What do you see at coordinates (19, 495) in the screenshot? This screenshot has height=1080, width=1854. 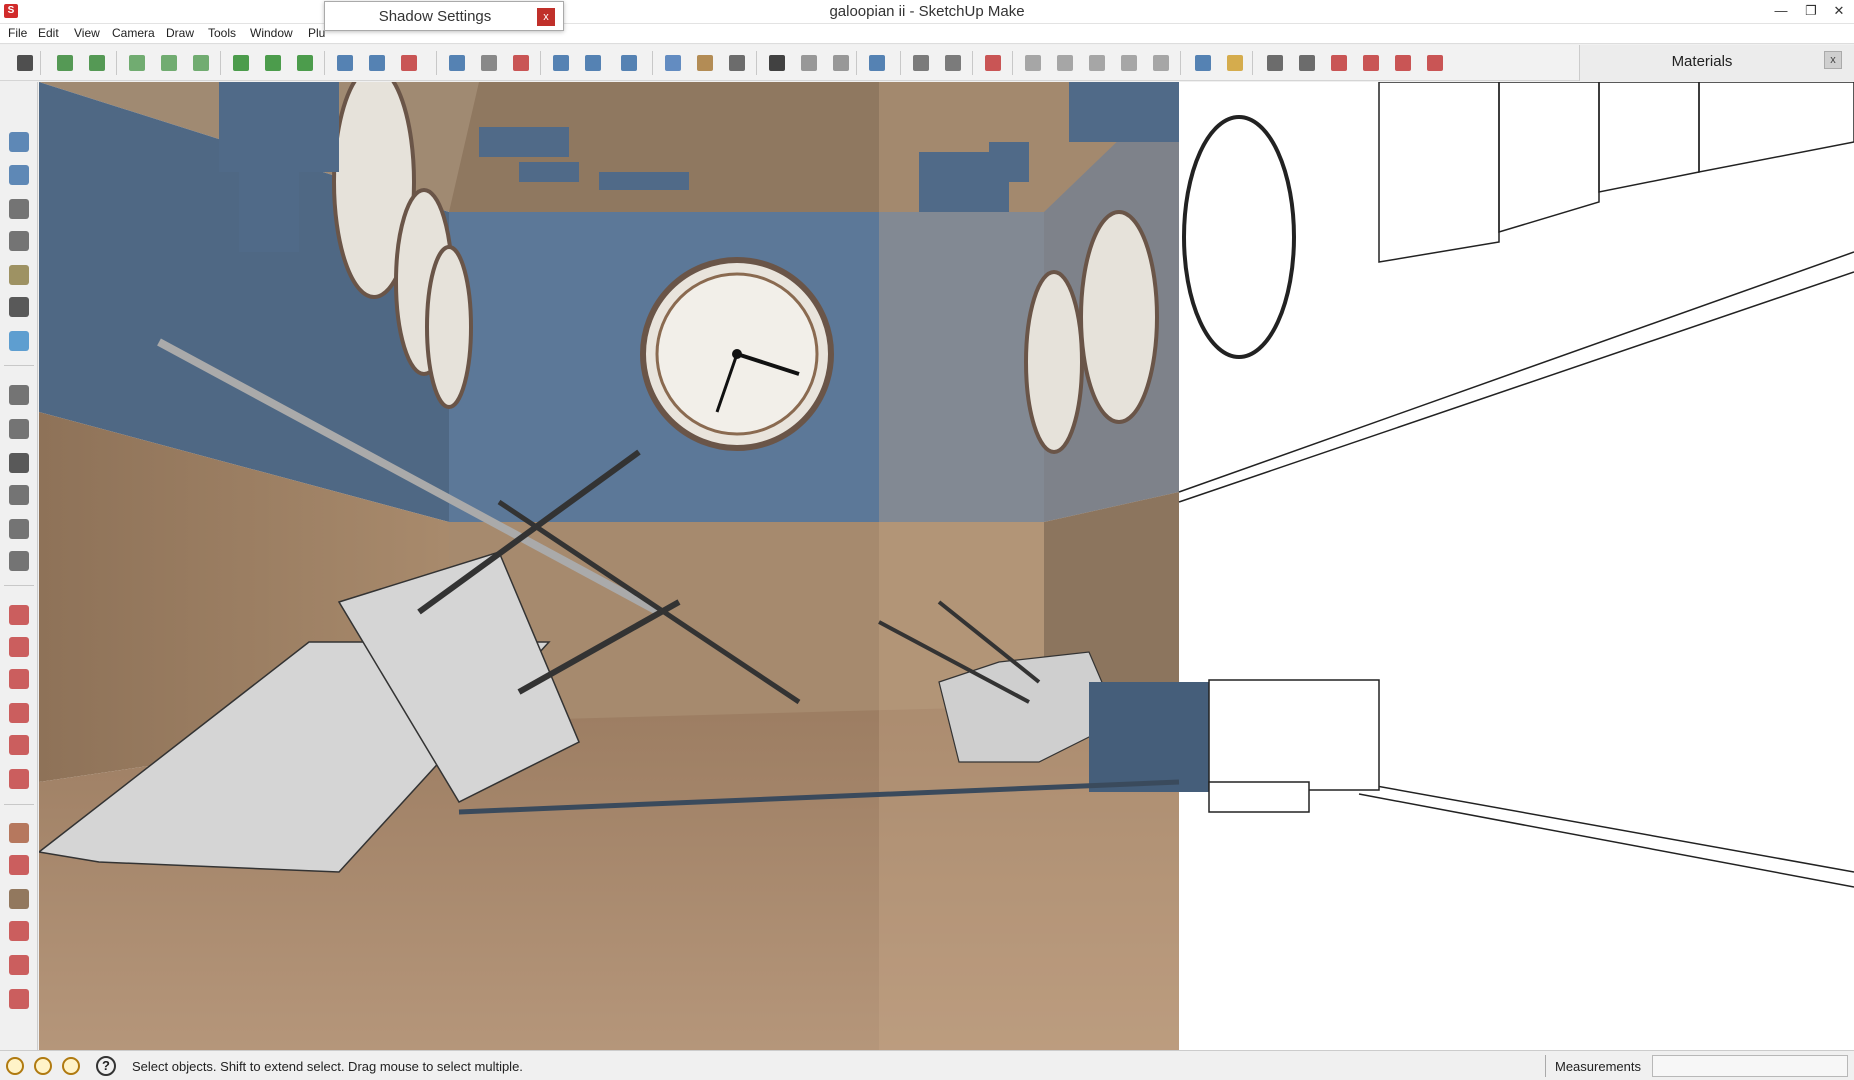 I see `house-side-icon` at bounding box center [19, 495].